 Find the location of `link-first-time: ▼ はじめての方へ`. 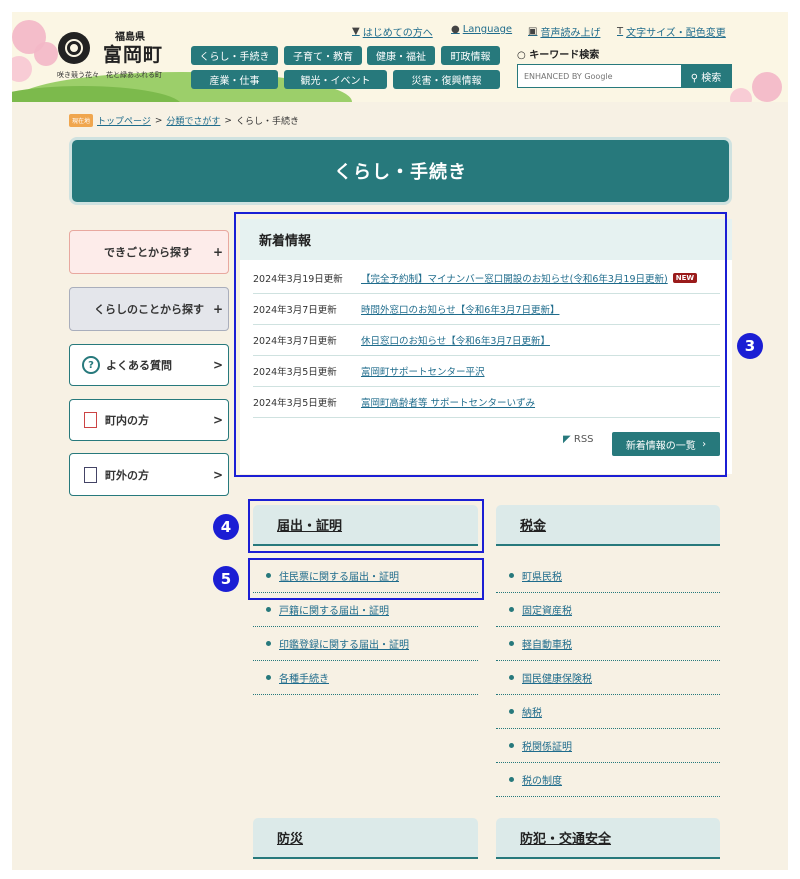

link-first-time: ▼ はじめての方へ is located at coordinates (392, 31).